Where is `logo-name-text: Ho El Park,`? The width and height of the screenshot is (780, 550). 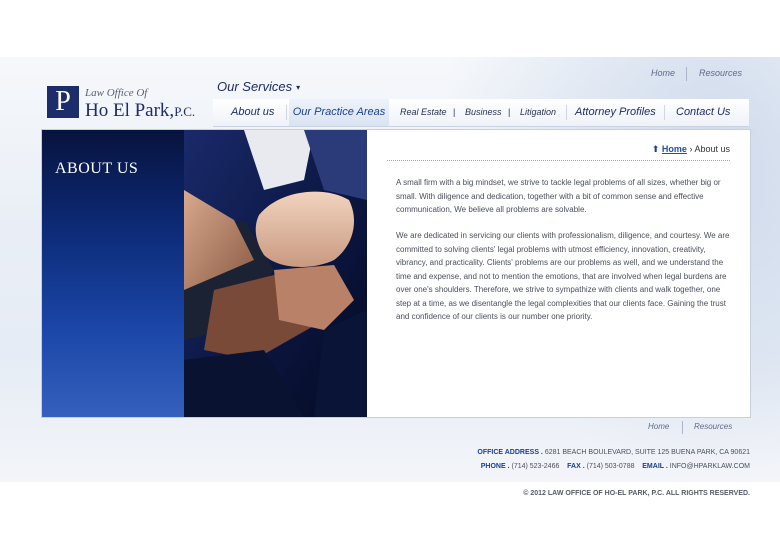 logo-name-text: Ho El Park, is located at coordinates (130, 110).